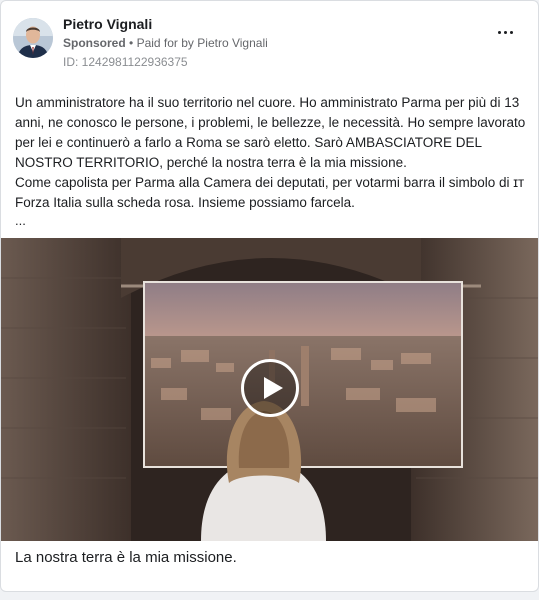 This screenshot has height=600, width=539. Describe the element at coordinates (125, 62) in the screenshot. I see `library-id: ID: 1242981122936375` at that location.